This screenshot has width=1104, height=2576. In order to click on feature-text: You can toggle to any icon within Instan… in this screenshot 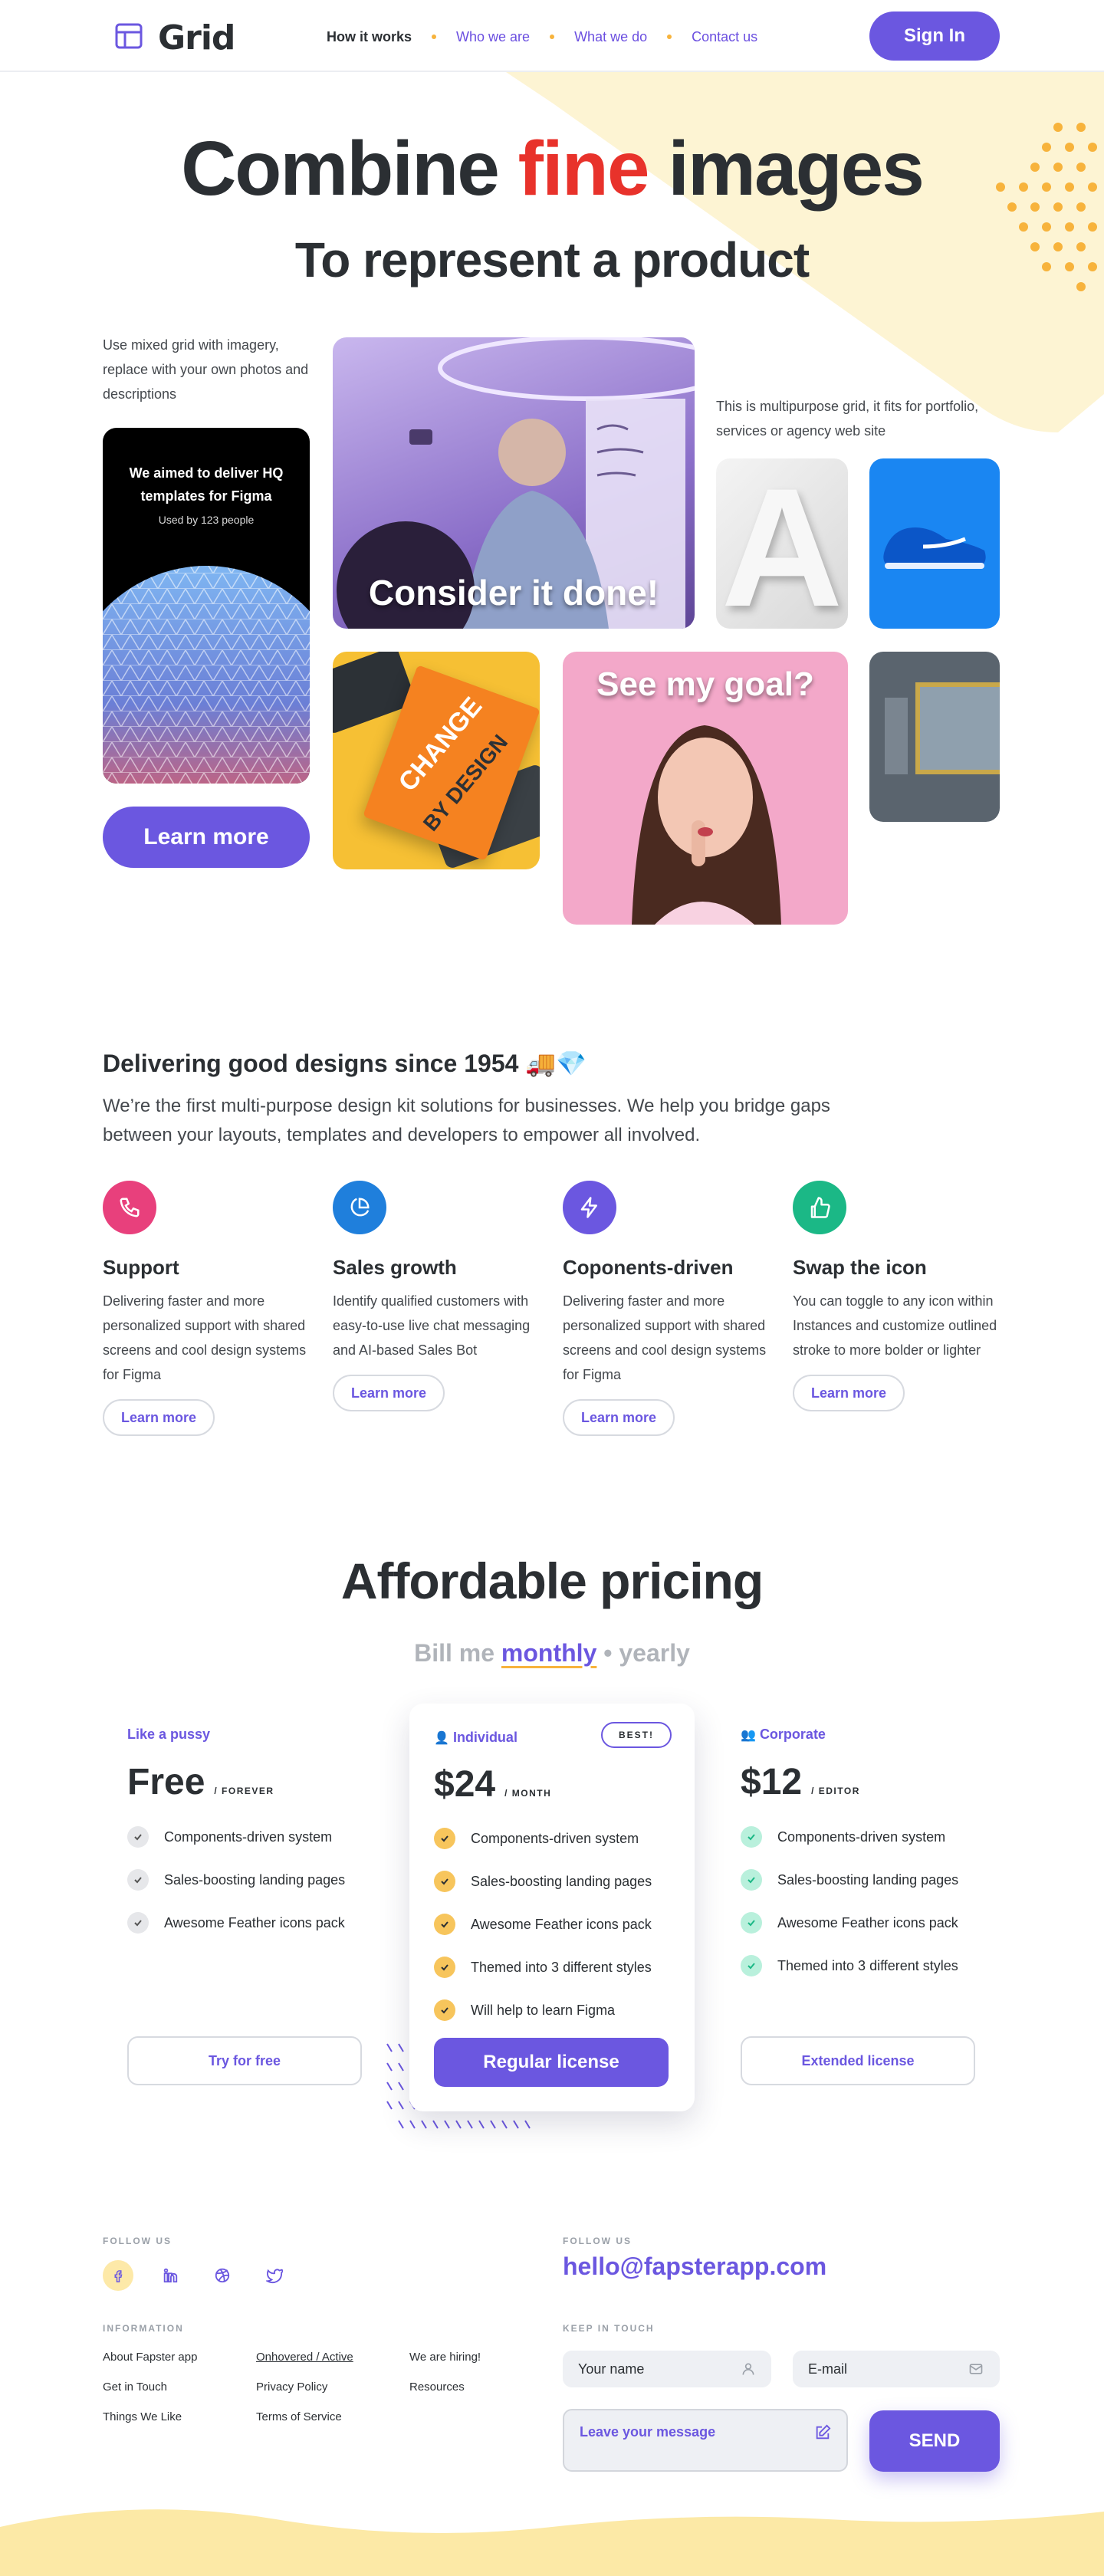, I will do `click(895, 1326)`.